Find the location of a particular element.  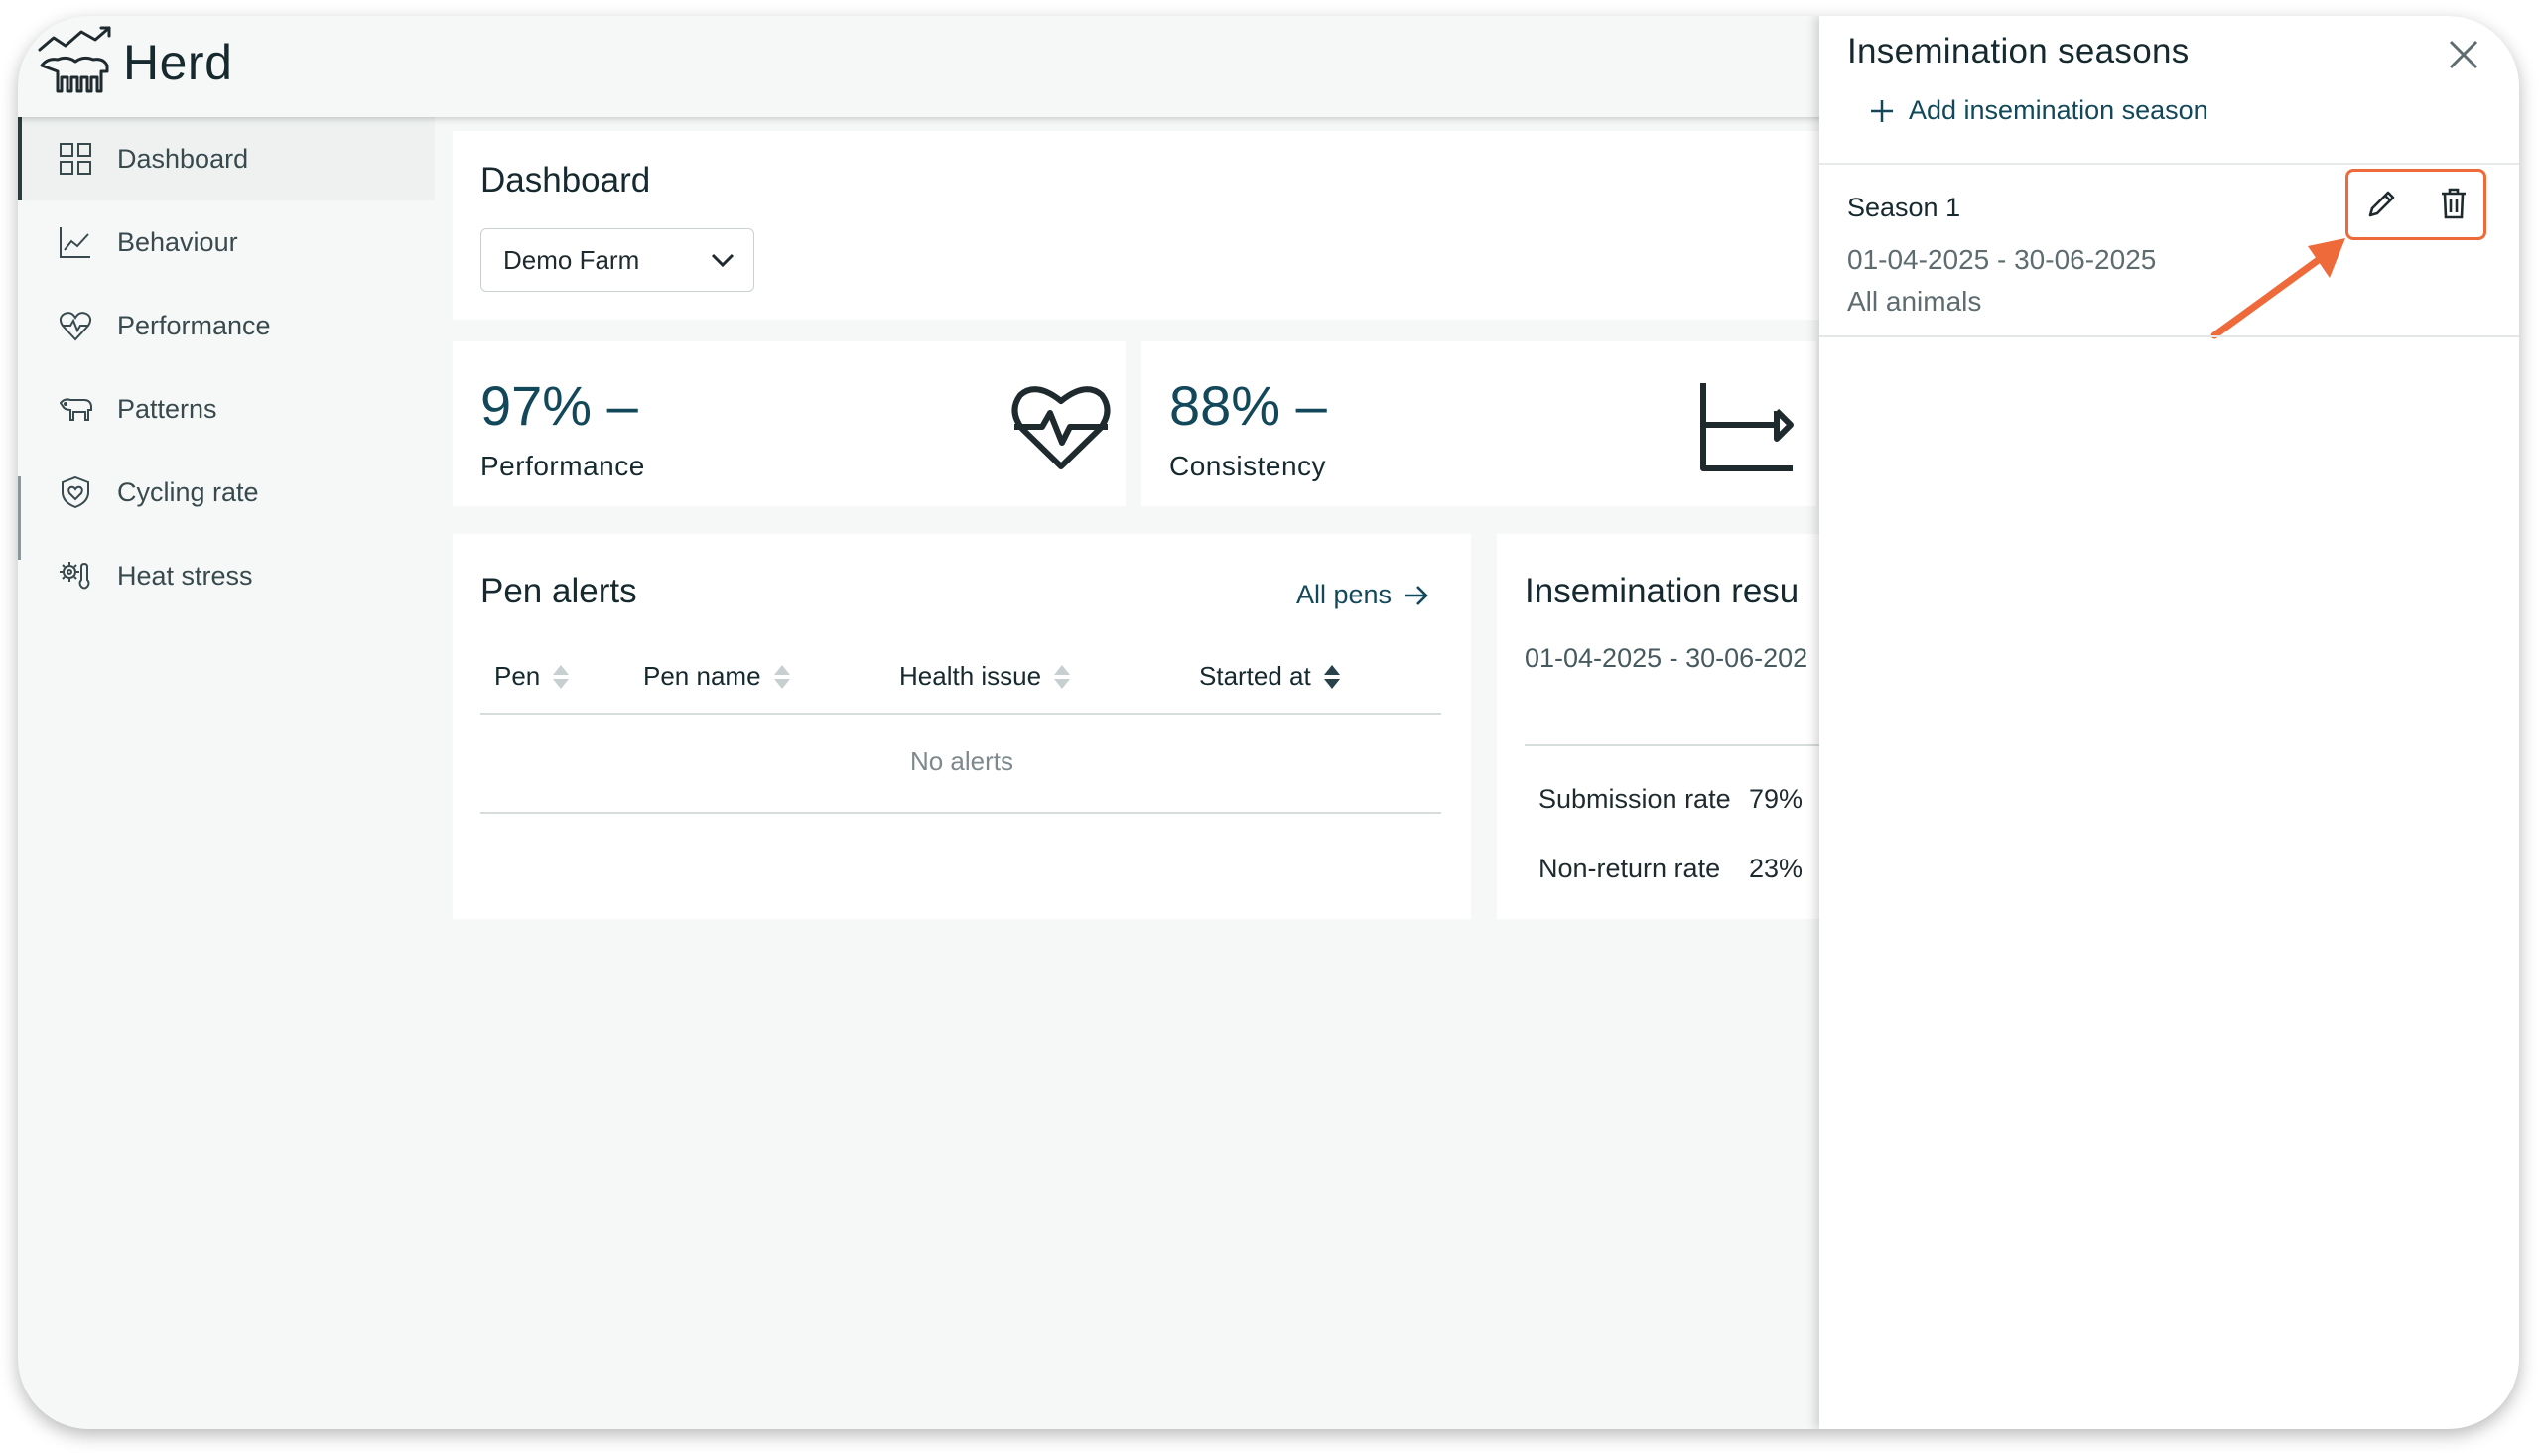

sidebar-item-behaviour: Behaviour is located at coordinates (226, 242).